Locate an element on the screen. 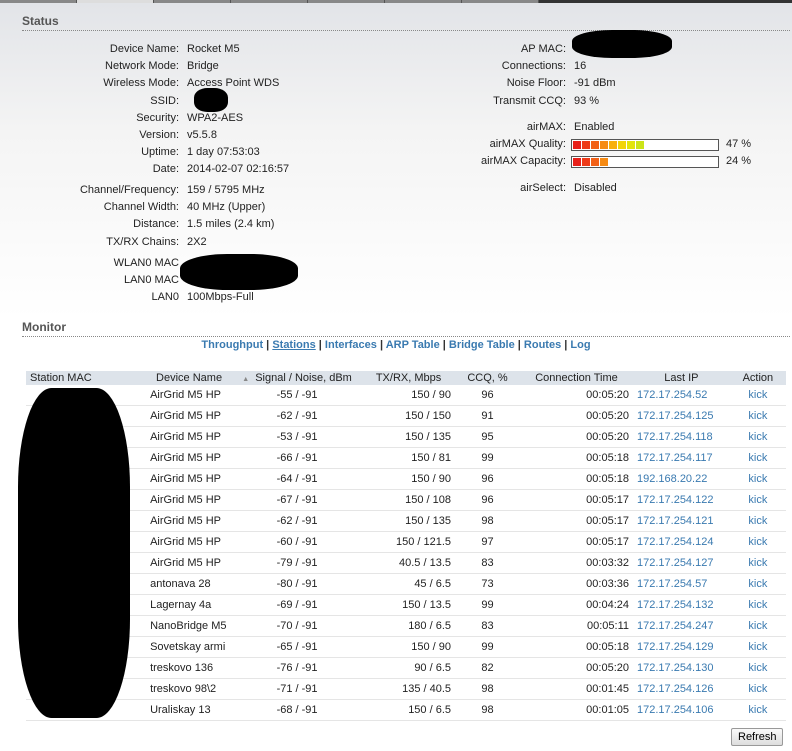 This screenshot has width=792, height=751. nav-link-log: Log is located at coordinates (580, 345).